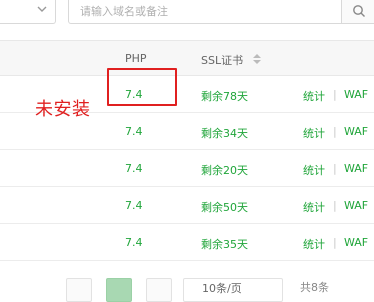  I want to click on chevron-down-icon, so click(42, 9).